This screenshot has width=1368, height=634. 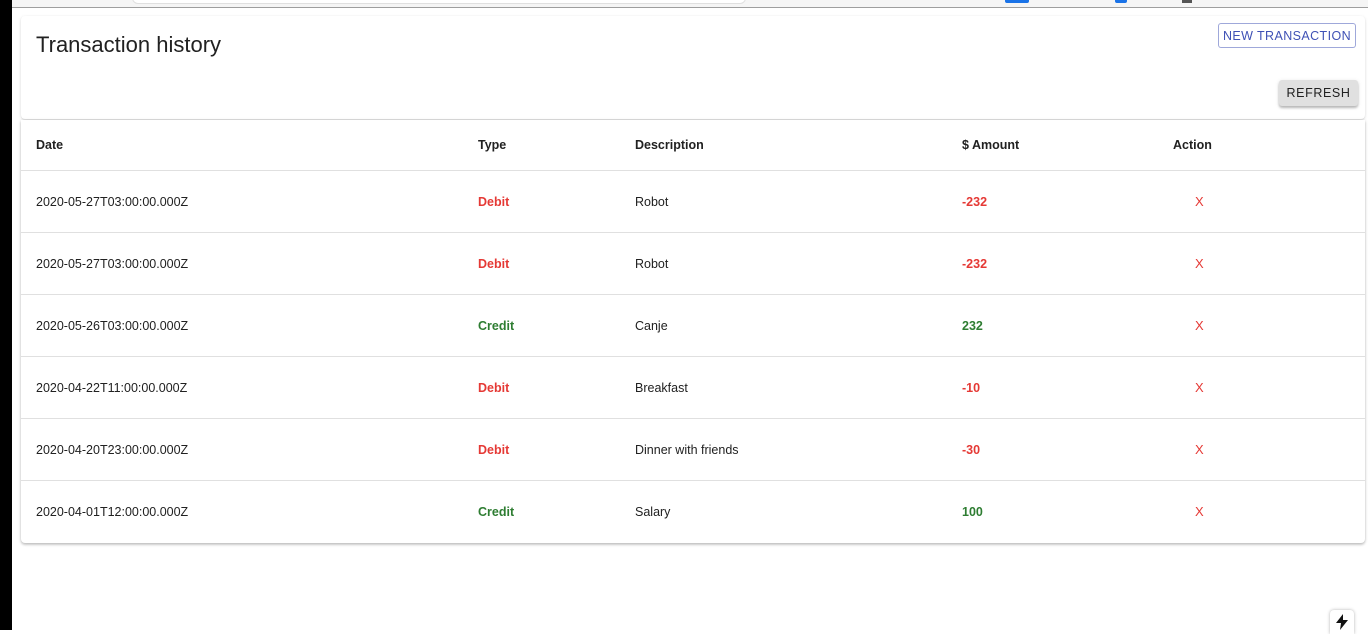 What do you see at coordinates (783, 449) in the screenshot?
I see `description-cell: Dinner with friends` at bounding box center [783, 449].